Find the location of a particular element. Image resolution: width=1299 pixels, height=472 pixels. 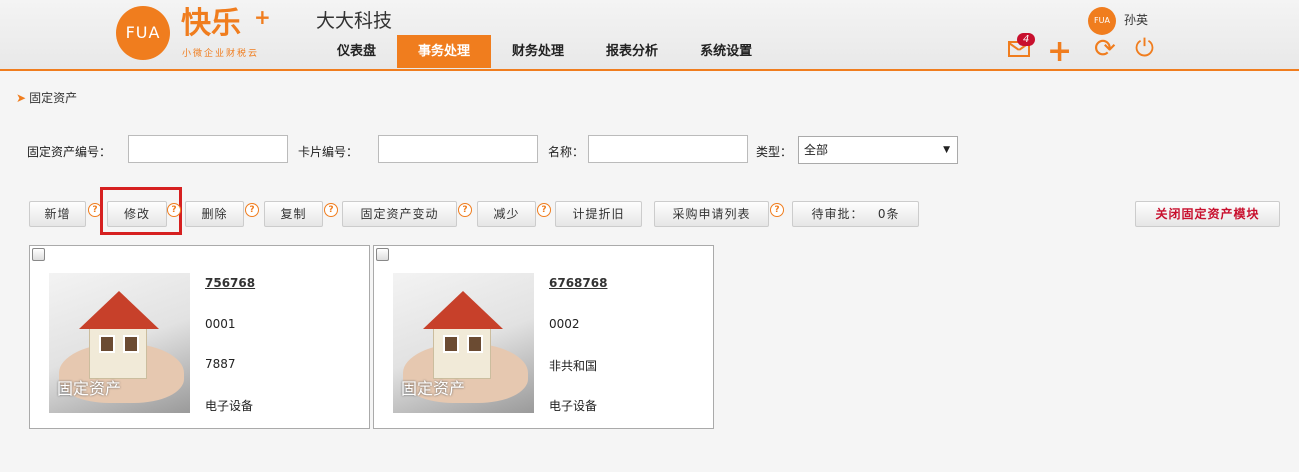

depreciation-button: 计提折旧 is located at coordinates (598, 214).